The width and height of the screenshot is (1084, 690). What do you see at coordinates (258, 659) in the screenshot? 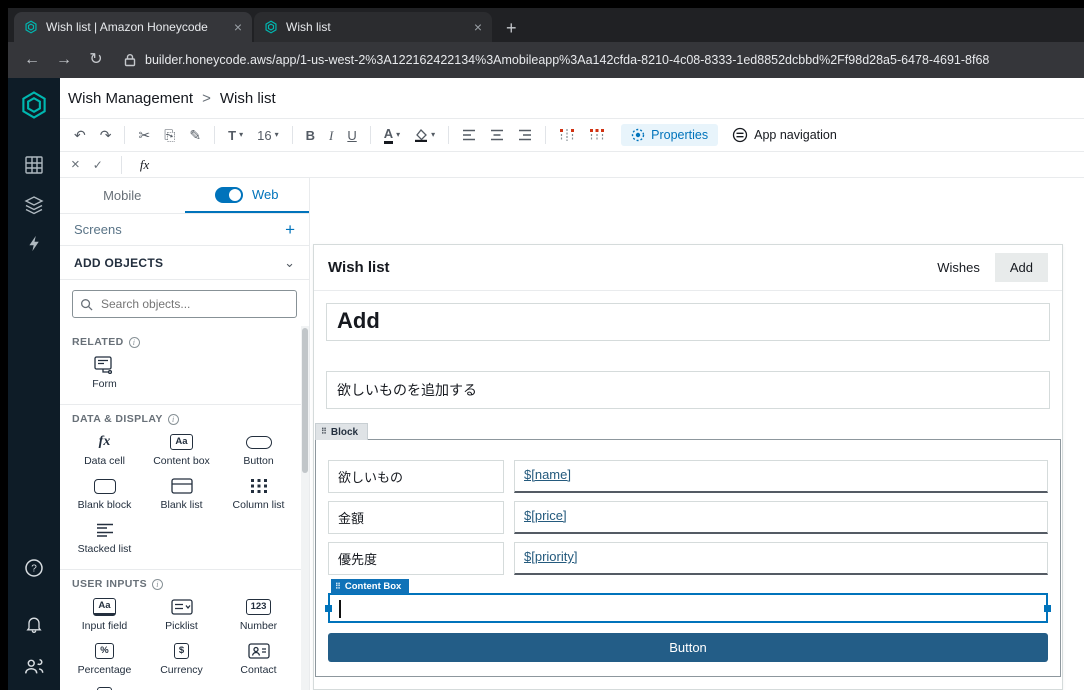
I see `palette-item-contact: Contact` at bounding box center [258, 659].